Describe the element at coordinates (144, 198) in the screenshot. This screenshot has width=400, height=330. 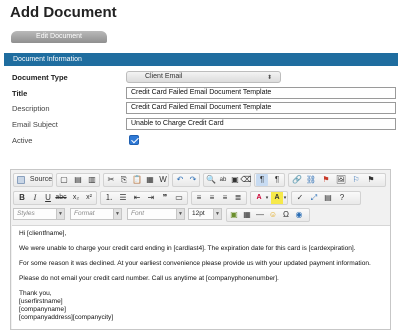
I see `paragraph-group: ⒈ ☰ ⇤ ⇥ ❞ ▭` at that location.